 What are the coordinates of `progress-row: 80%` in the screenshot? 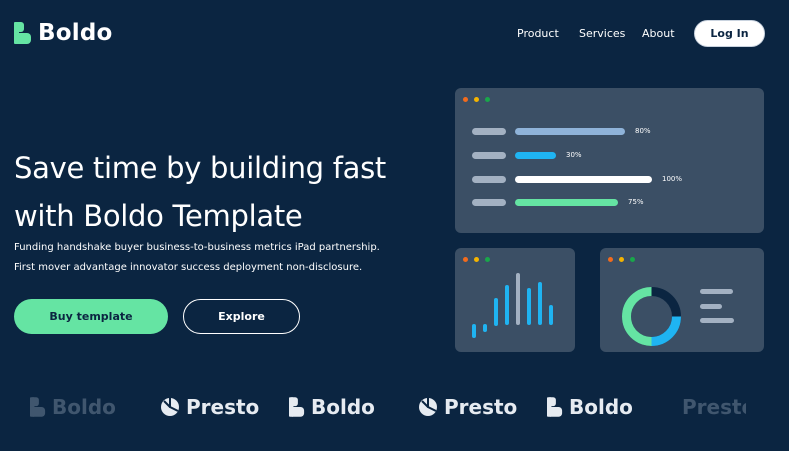 It's located at (561, 131).